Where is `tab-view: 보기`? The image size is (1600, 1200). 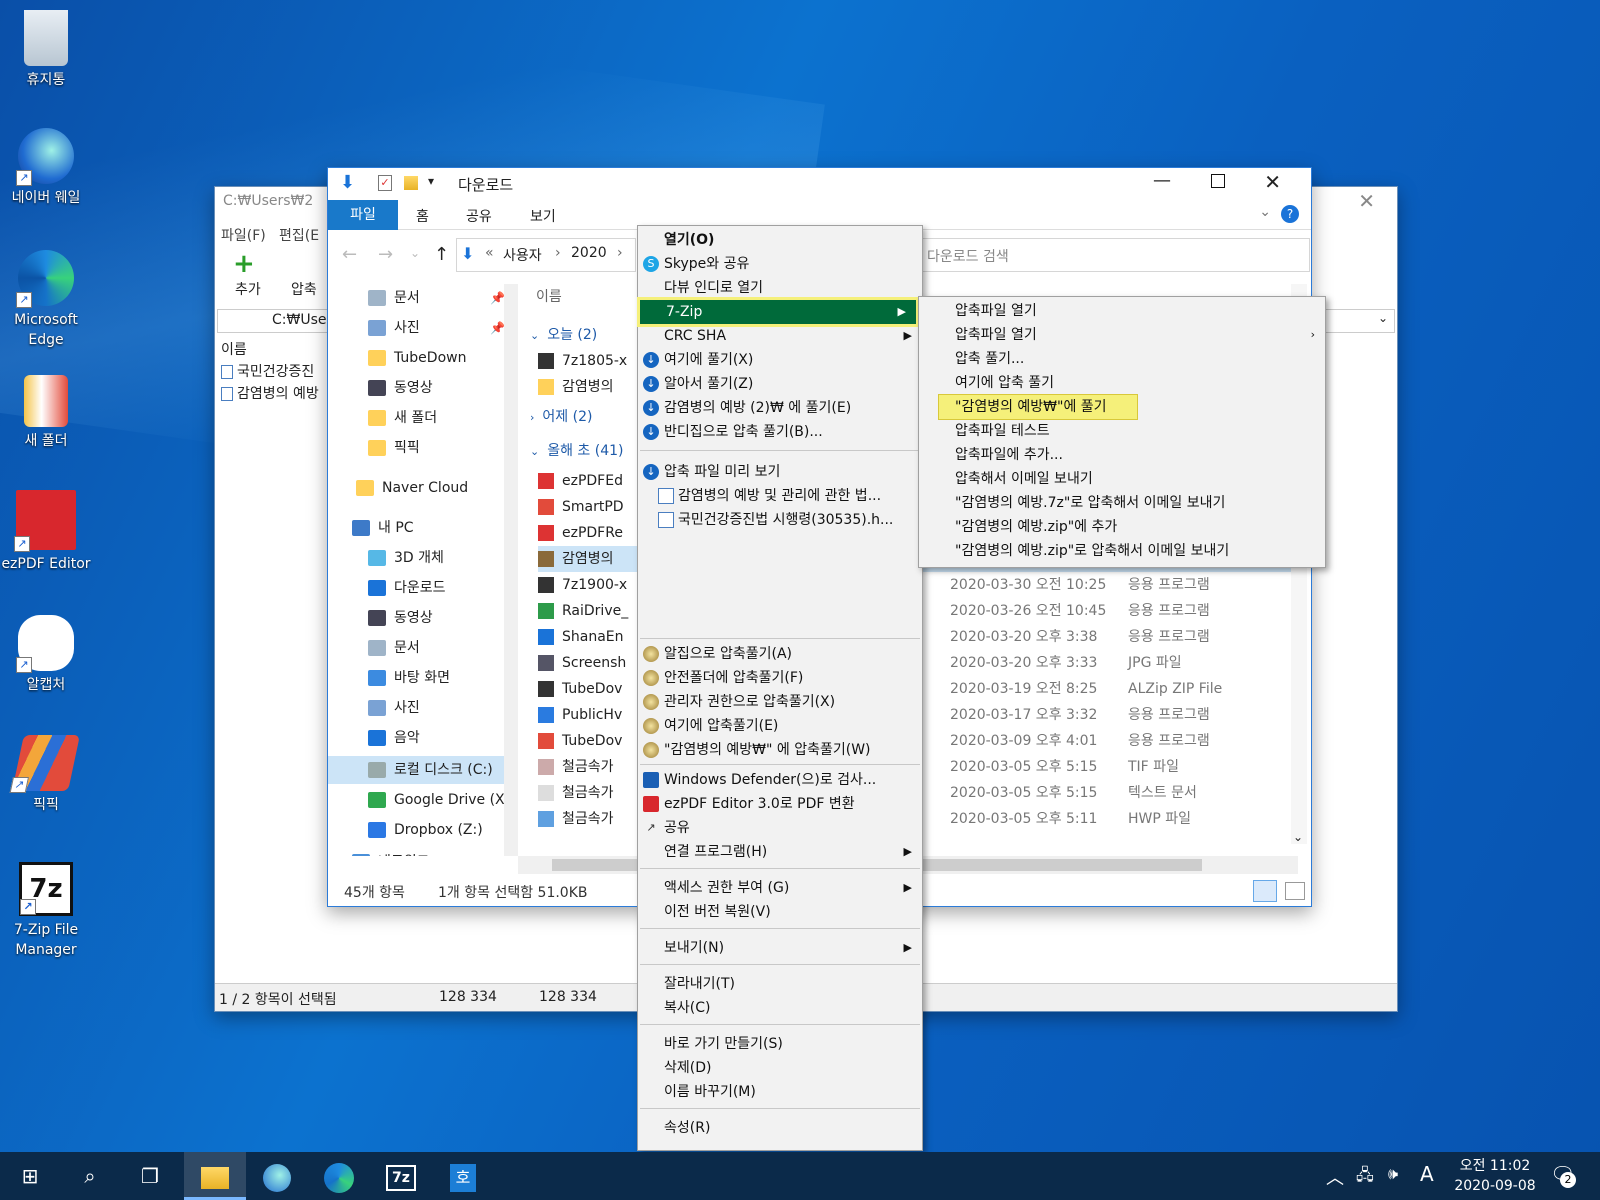
tab-view: 보기 is located at coordinates (543, 216).